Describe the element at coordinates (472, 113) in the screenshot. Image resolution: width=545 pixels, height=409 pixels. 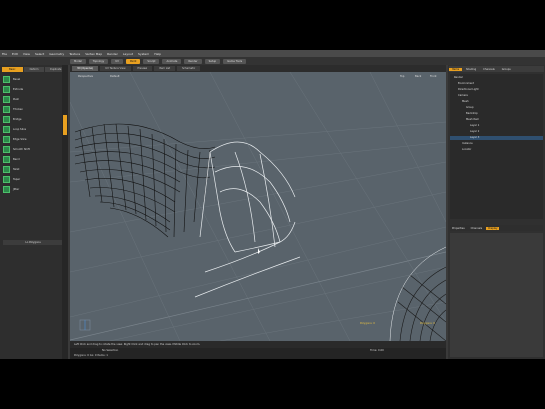
I see `tree-item: Backdrop` at that location.